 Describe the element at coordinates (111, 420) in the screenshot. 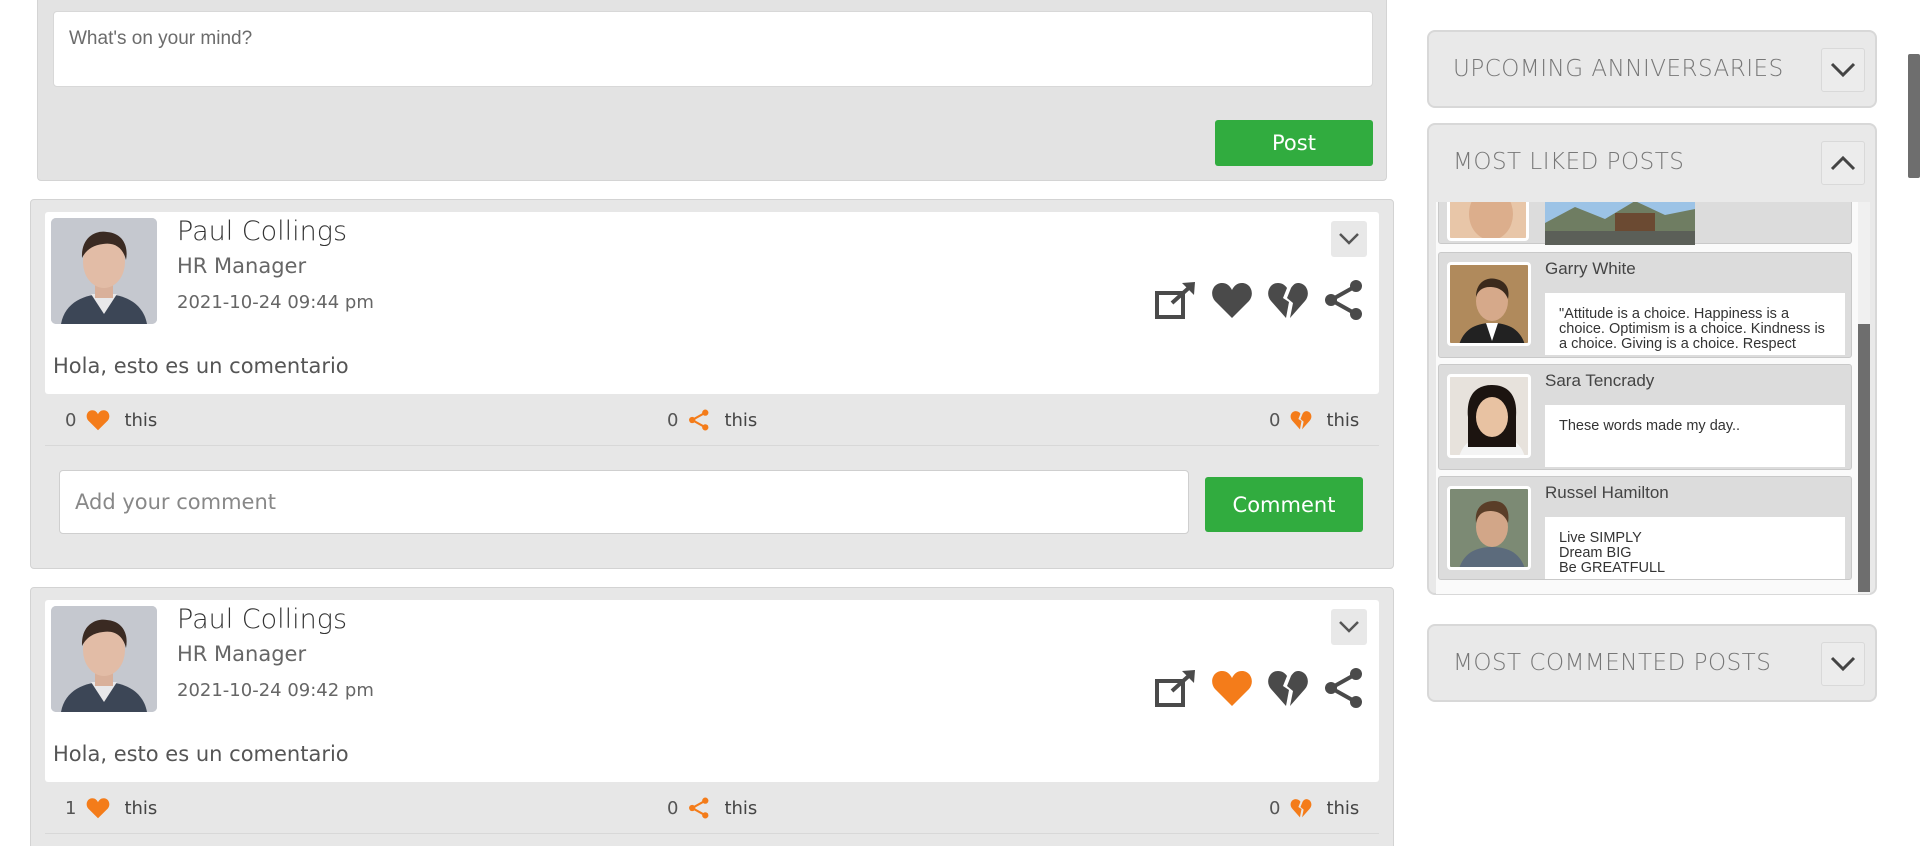

I see `likes-stat: 0 this` at that location.